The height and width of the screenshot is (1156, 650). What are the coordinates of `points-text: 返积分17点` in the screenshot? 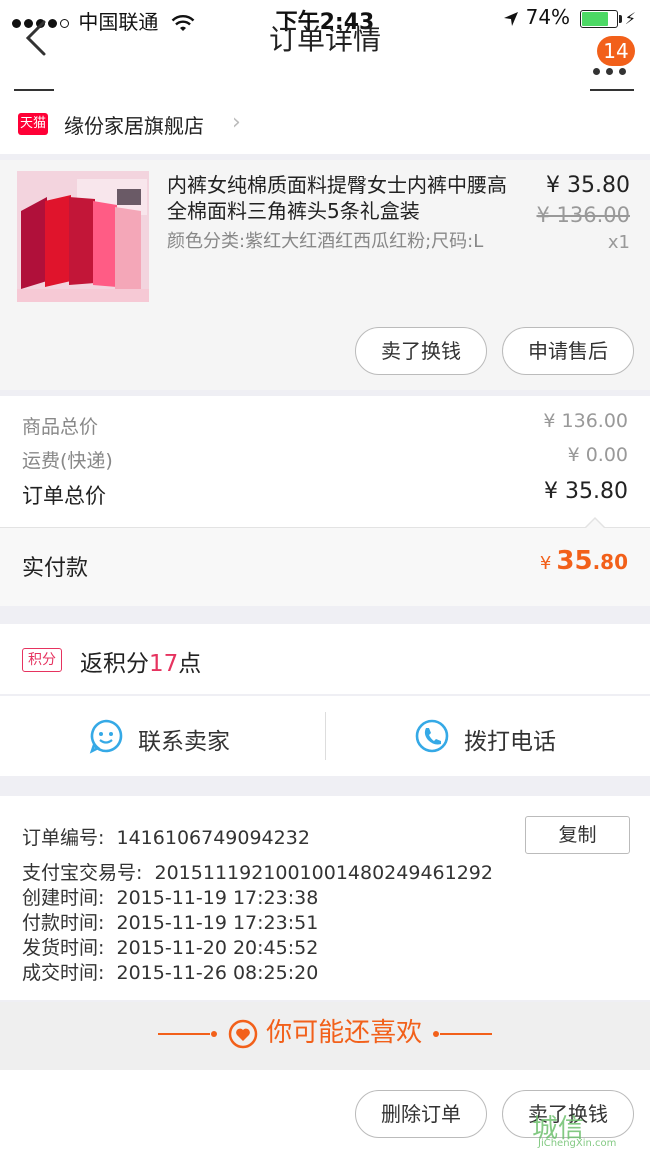 It's located at (140, 661).